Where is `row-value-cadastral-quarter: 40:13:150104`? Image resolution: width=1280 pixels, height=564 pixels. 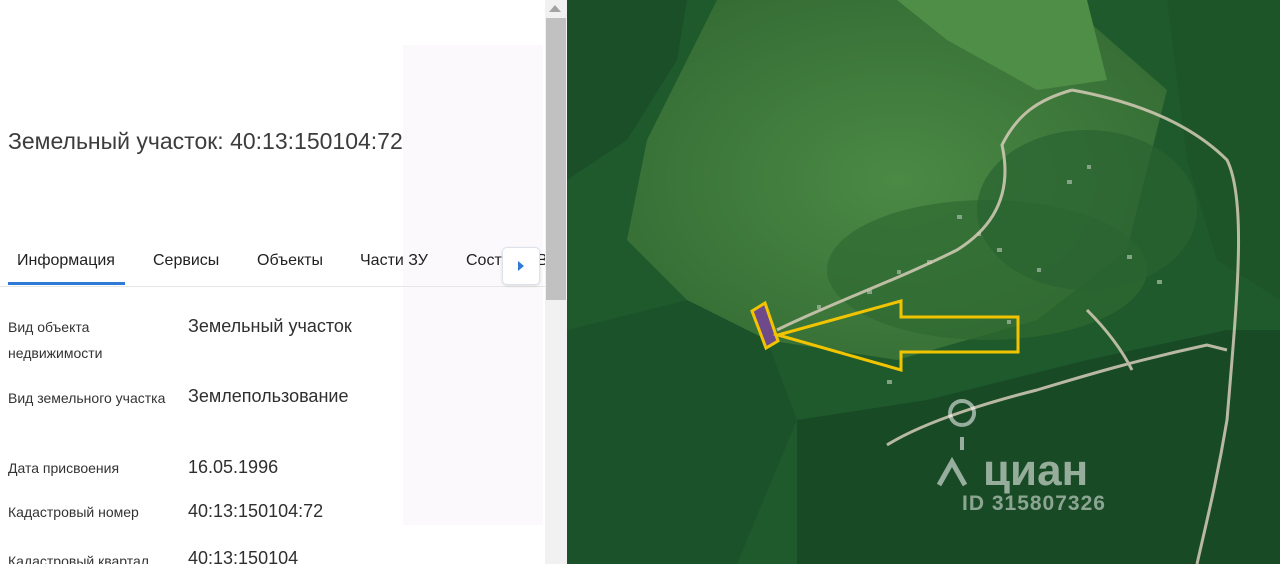 row-value-cadastral-quarter: 40:13:150104 is located at coordinates (243, 556).